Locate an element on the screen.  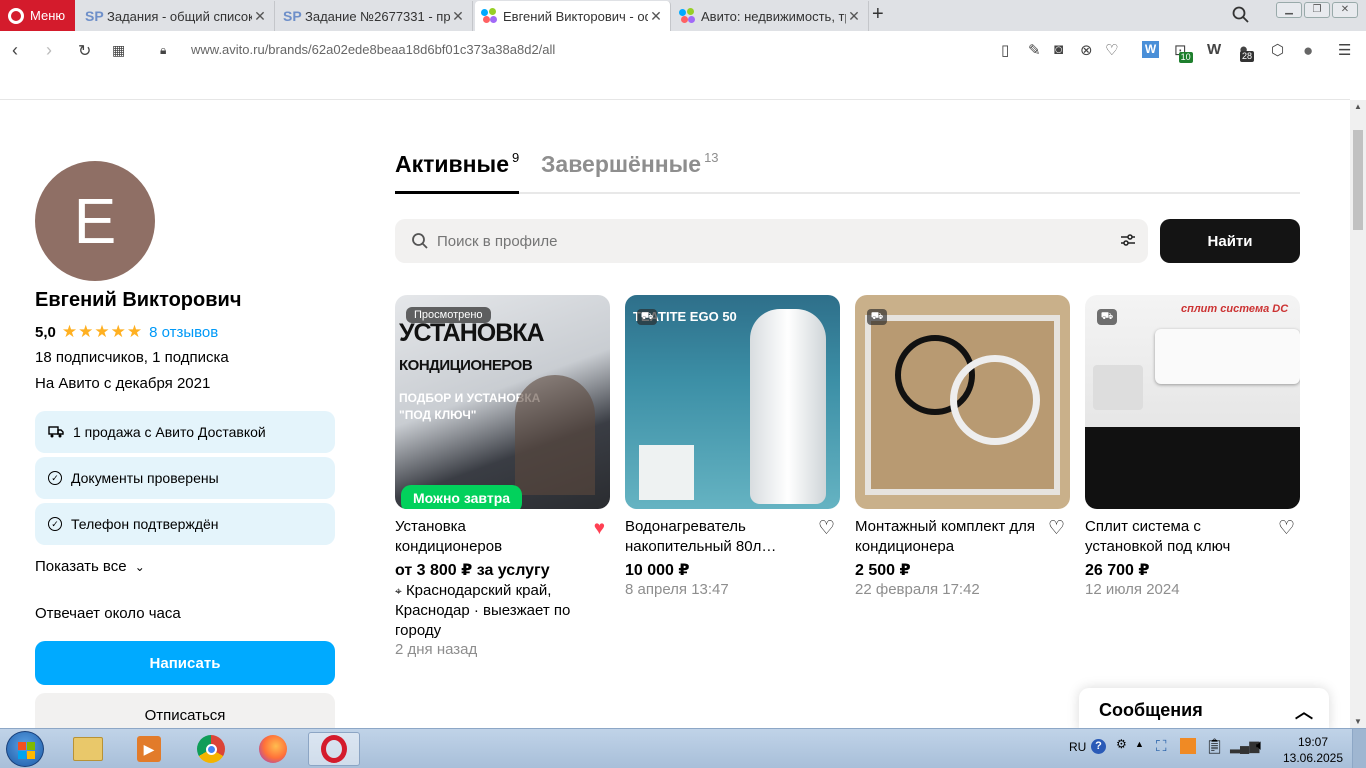
badge-text: 1 продажа с Авито Доставкой is located at coordinates (169, 432).